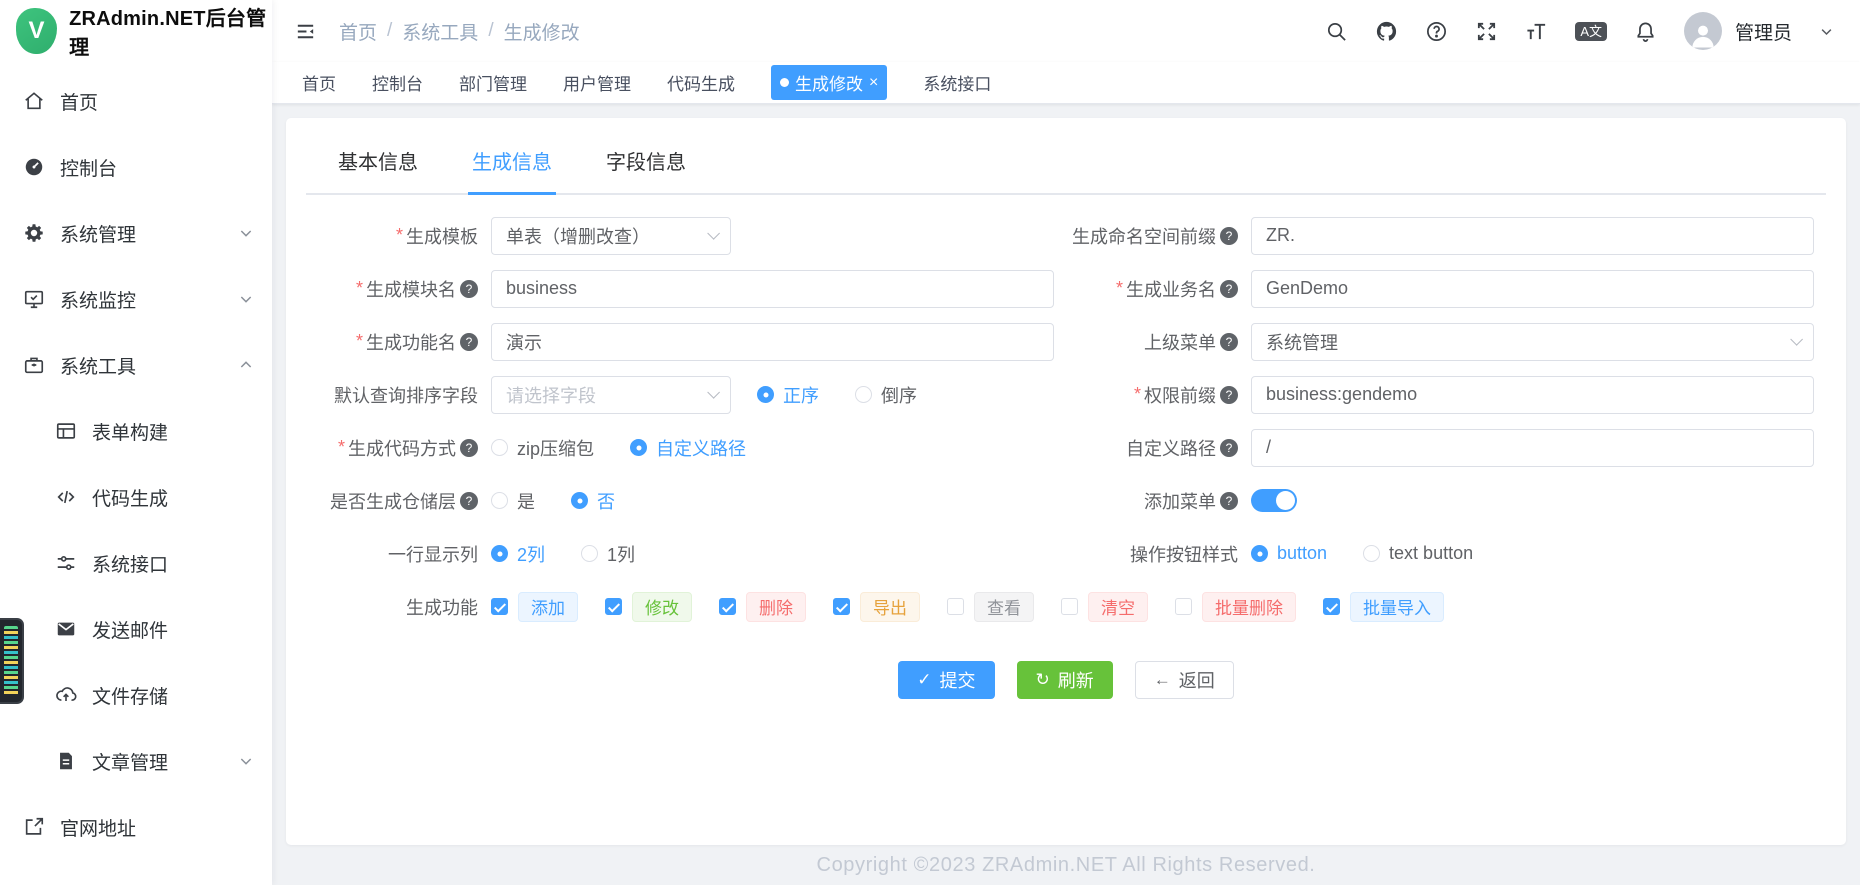 The width and height of the screenshot is (1860, 885). I want to click on username: 管理员, so click(1763, 31).